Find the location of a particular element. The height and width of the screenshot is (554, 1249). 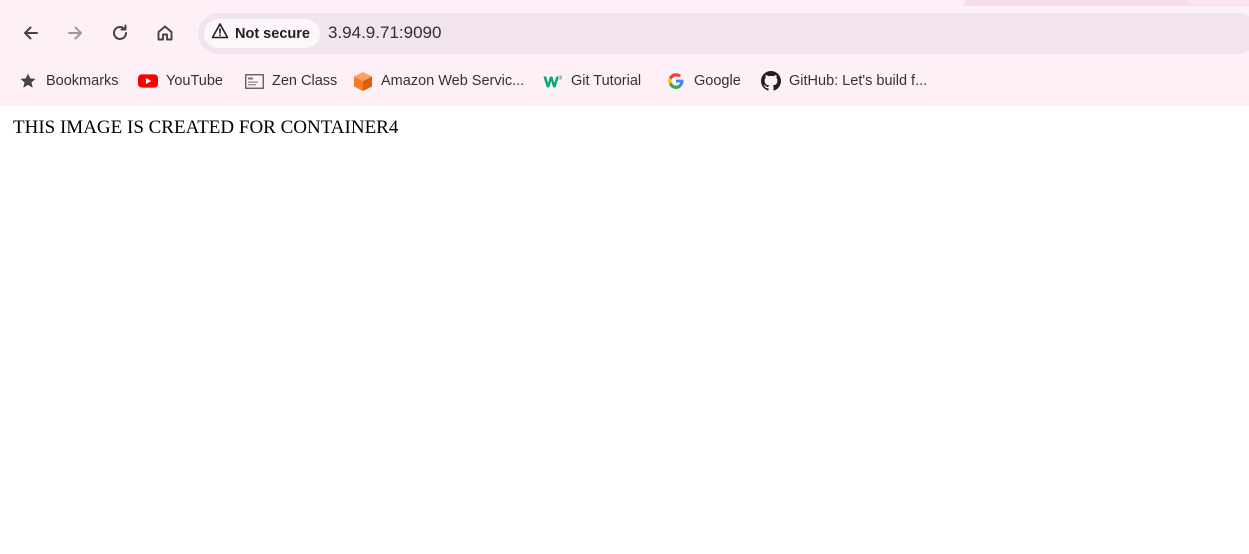

bookmark-git-tutorial: 3 Git Tutorial is located at coordinates (592, 81).